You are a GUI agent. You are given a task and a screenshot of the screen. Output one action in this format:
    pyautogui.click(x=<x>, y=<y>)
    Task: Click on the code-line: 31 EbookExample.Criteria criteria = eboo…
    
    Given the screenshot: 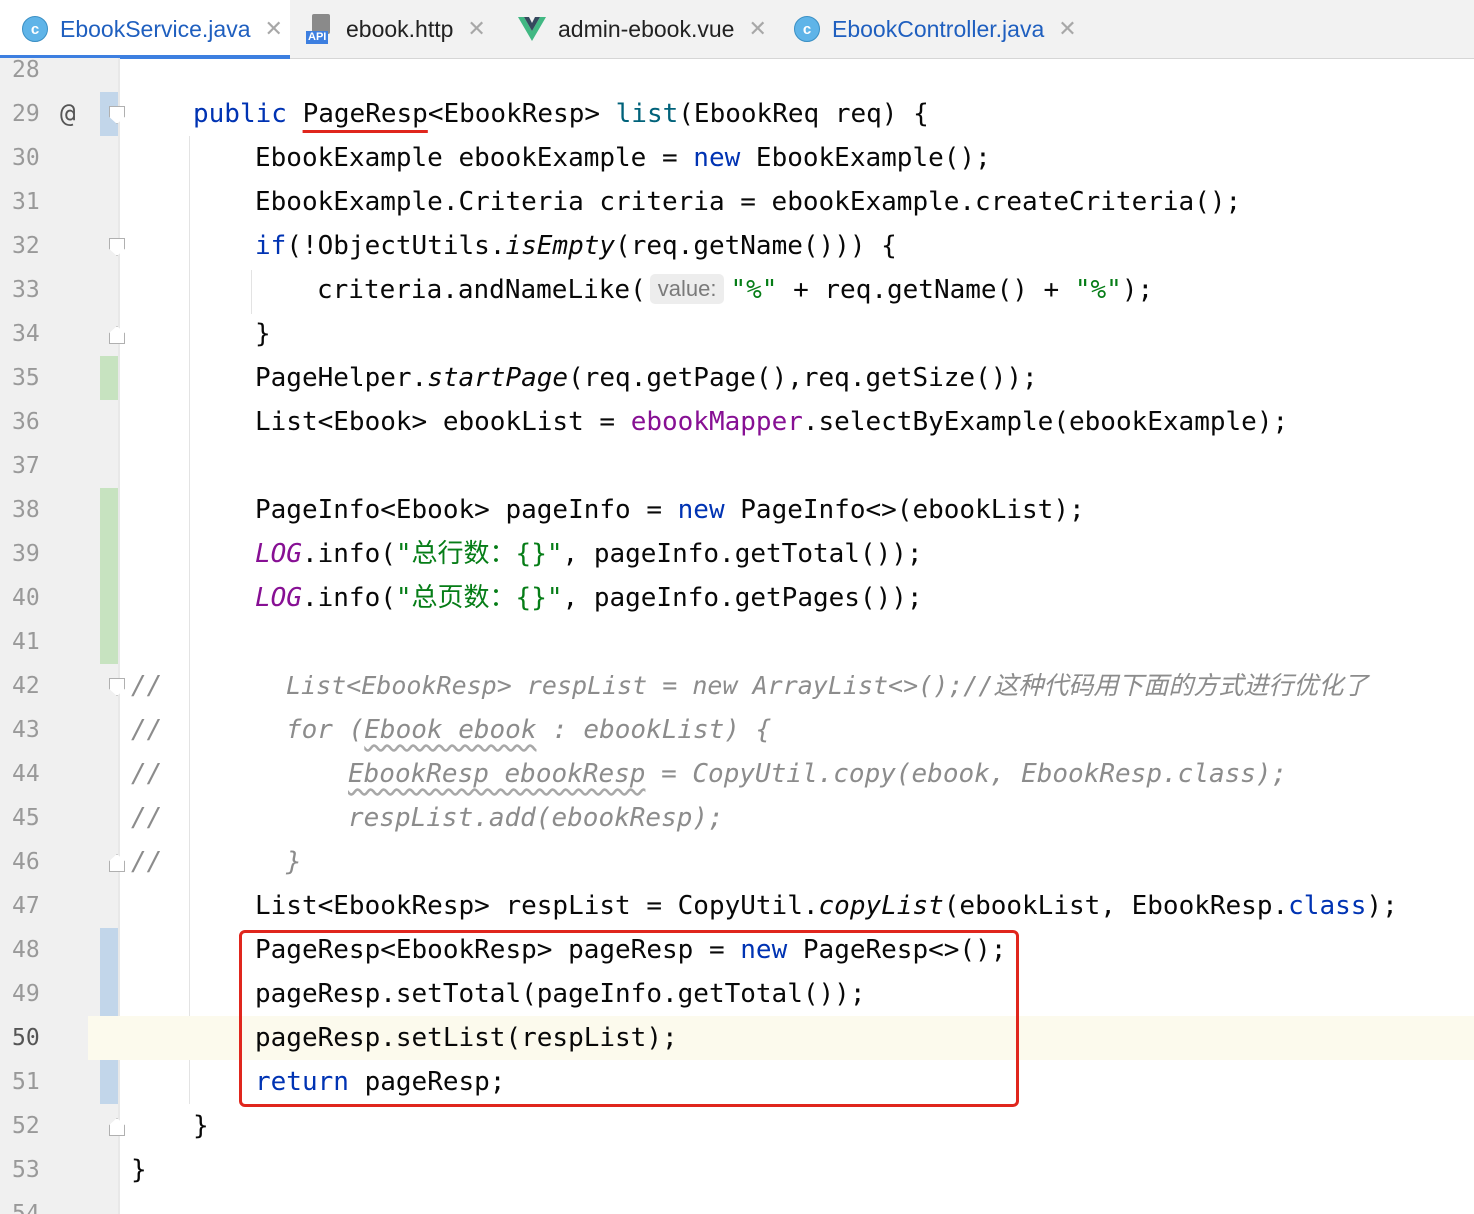 What is the action you would take?
    pyautogui.click(x=737, y=202)
    